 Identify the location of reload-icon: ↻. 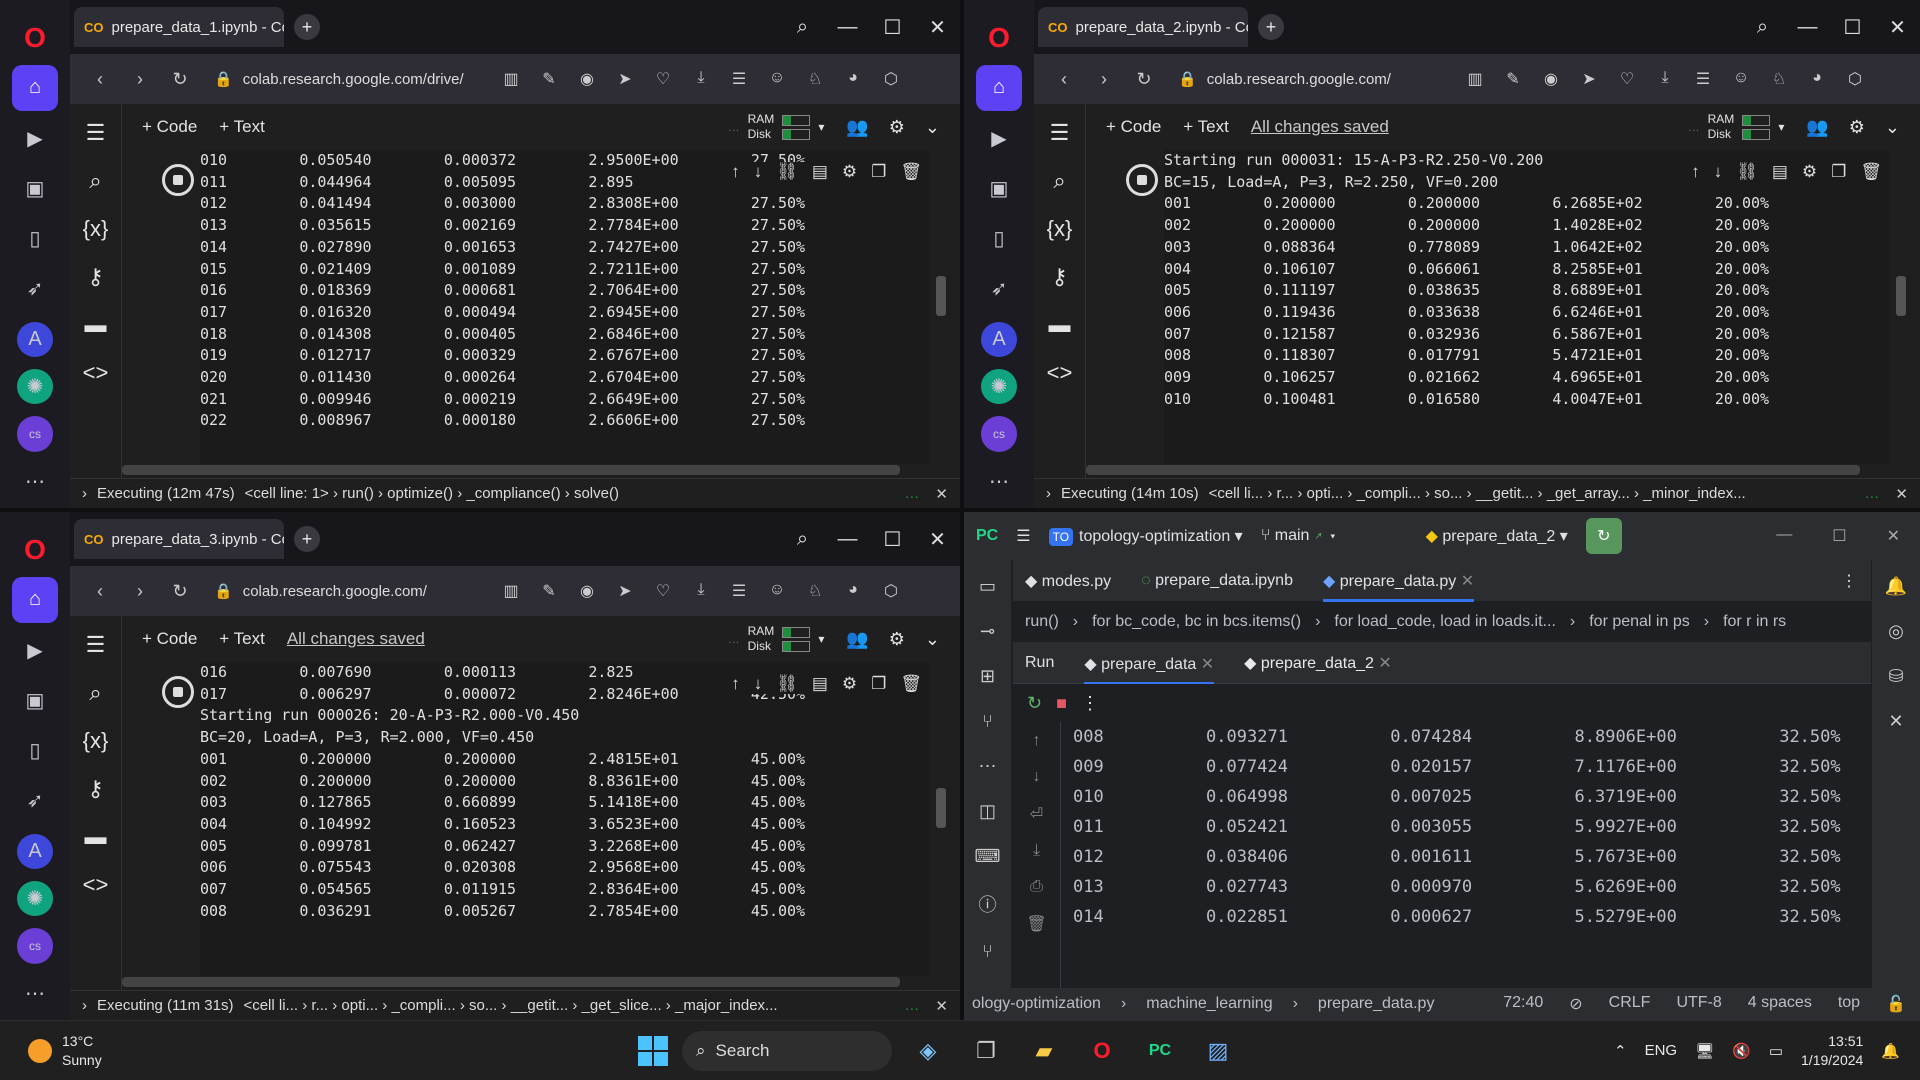
(1144, 79).